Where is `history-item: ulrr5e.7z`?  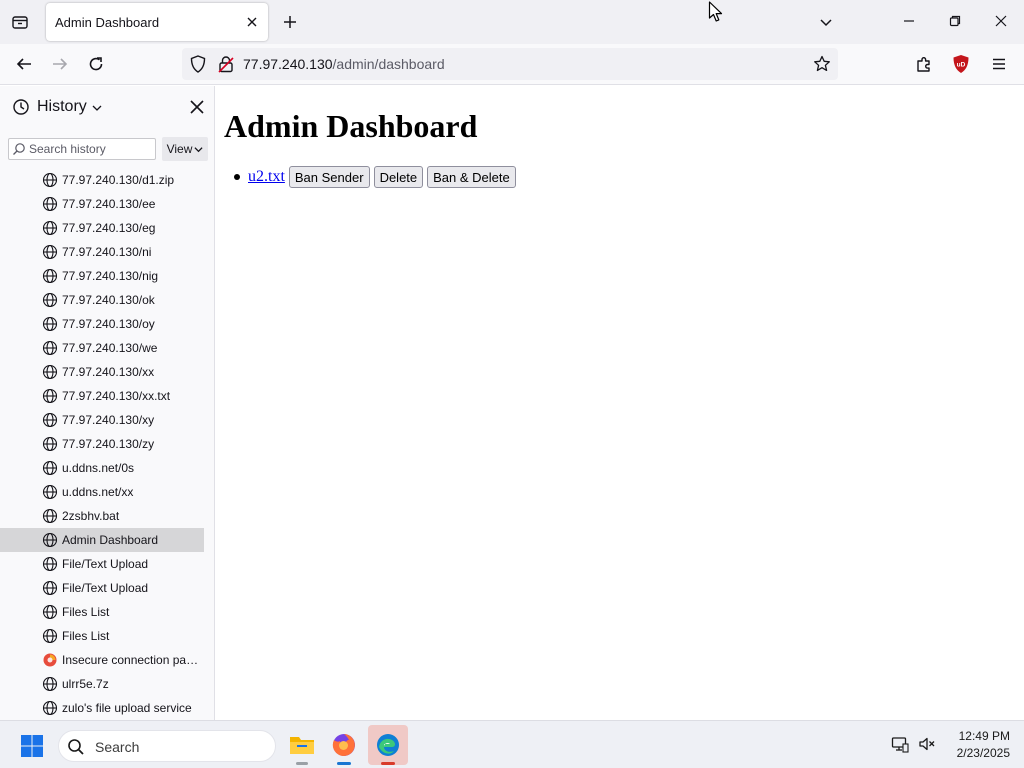 history-item: ulrr5e.7z is located at coordinates (102, 684).